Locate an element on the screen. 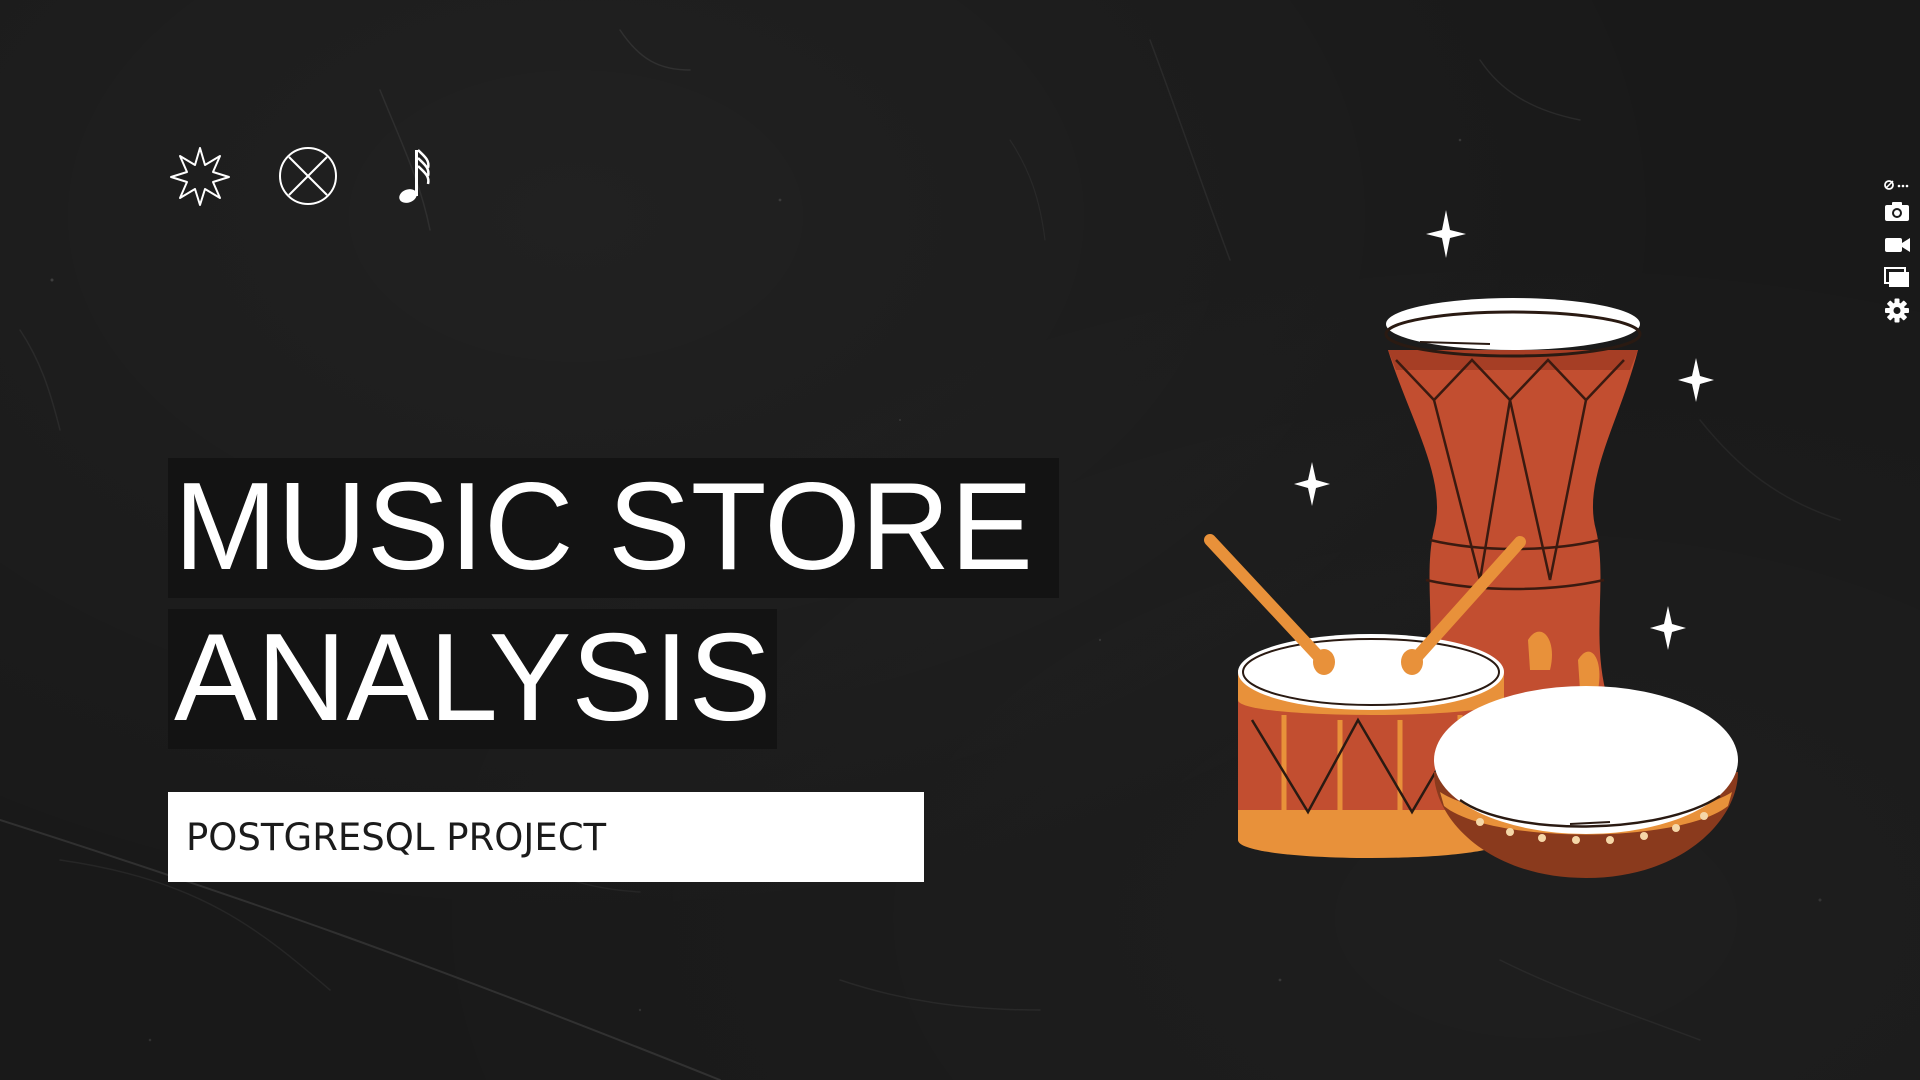 The image size is (1920, 1080). decorative-icon-row is located at coordinates (308, 176).